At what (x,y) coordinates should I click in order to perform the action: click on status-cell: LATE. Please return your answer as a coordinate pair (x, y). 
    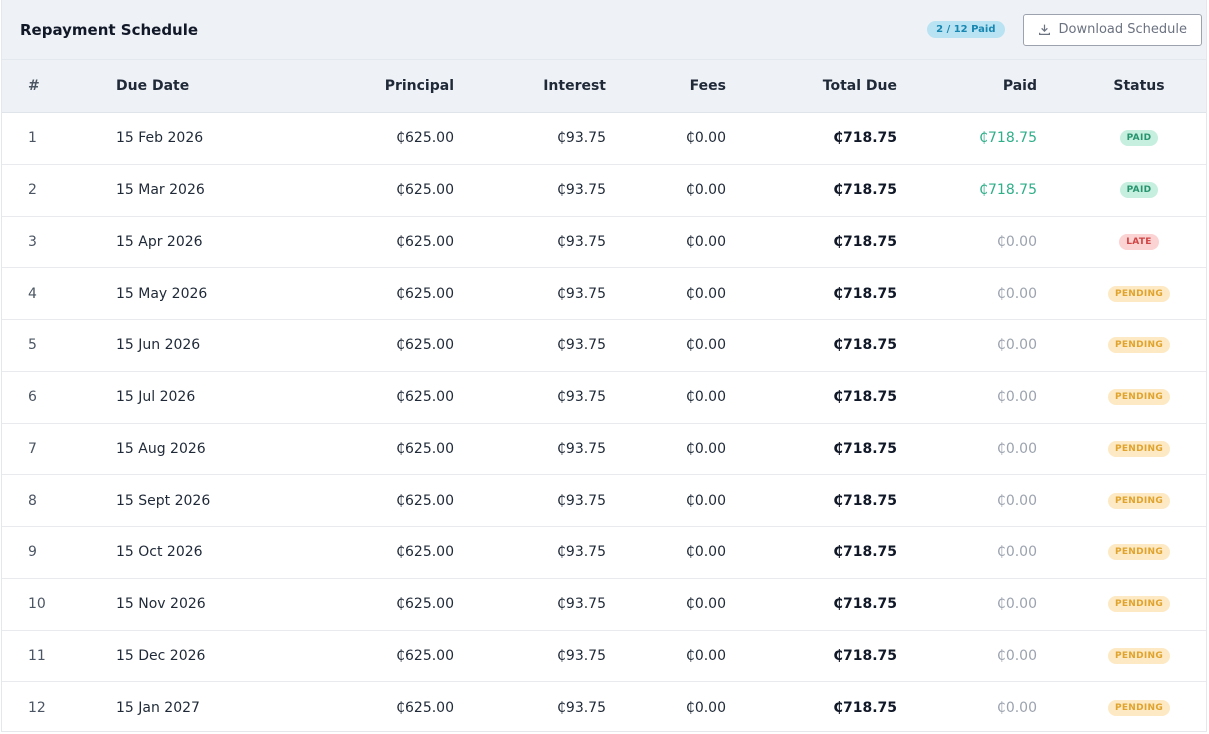
    Looking at the image, I should click on (1139, 242).